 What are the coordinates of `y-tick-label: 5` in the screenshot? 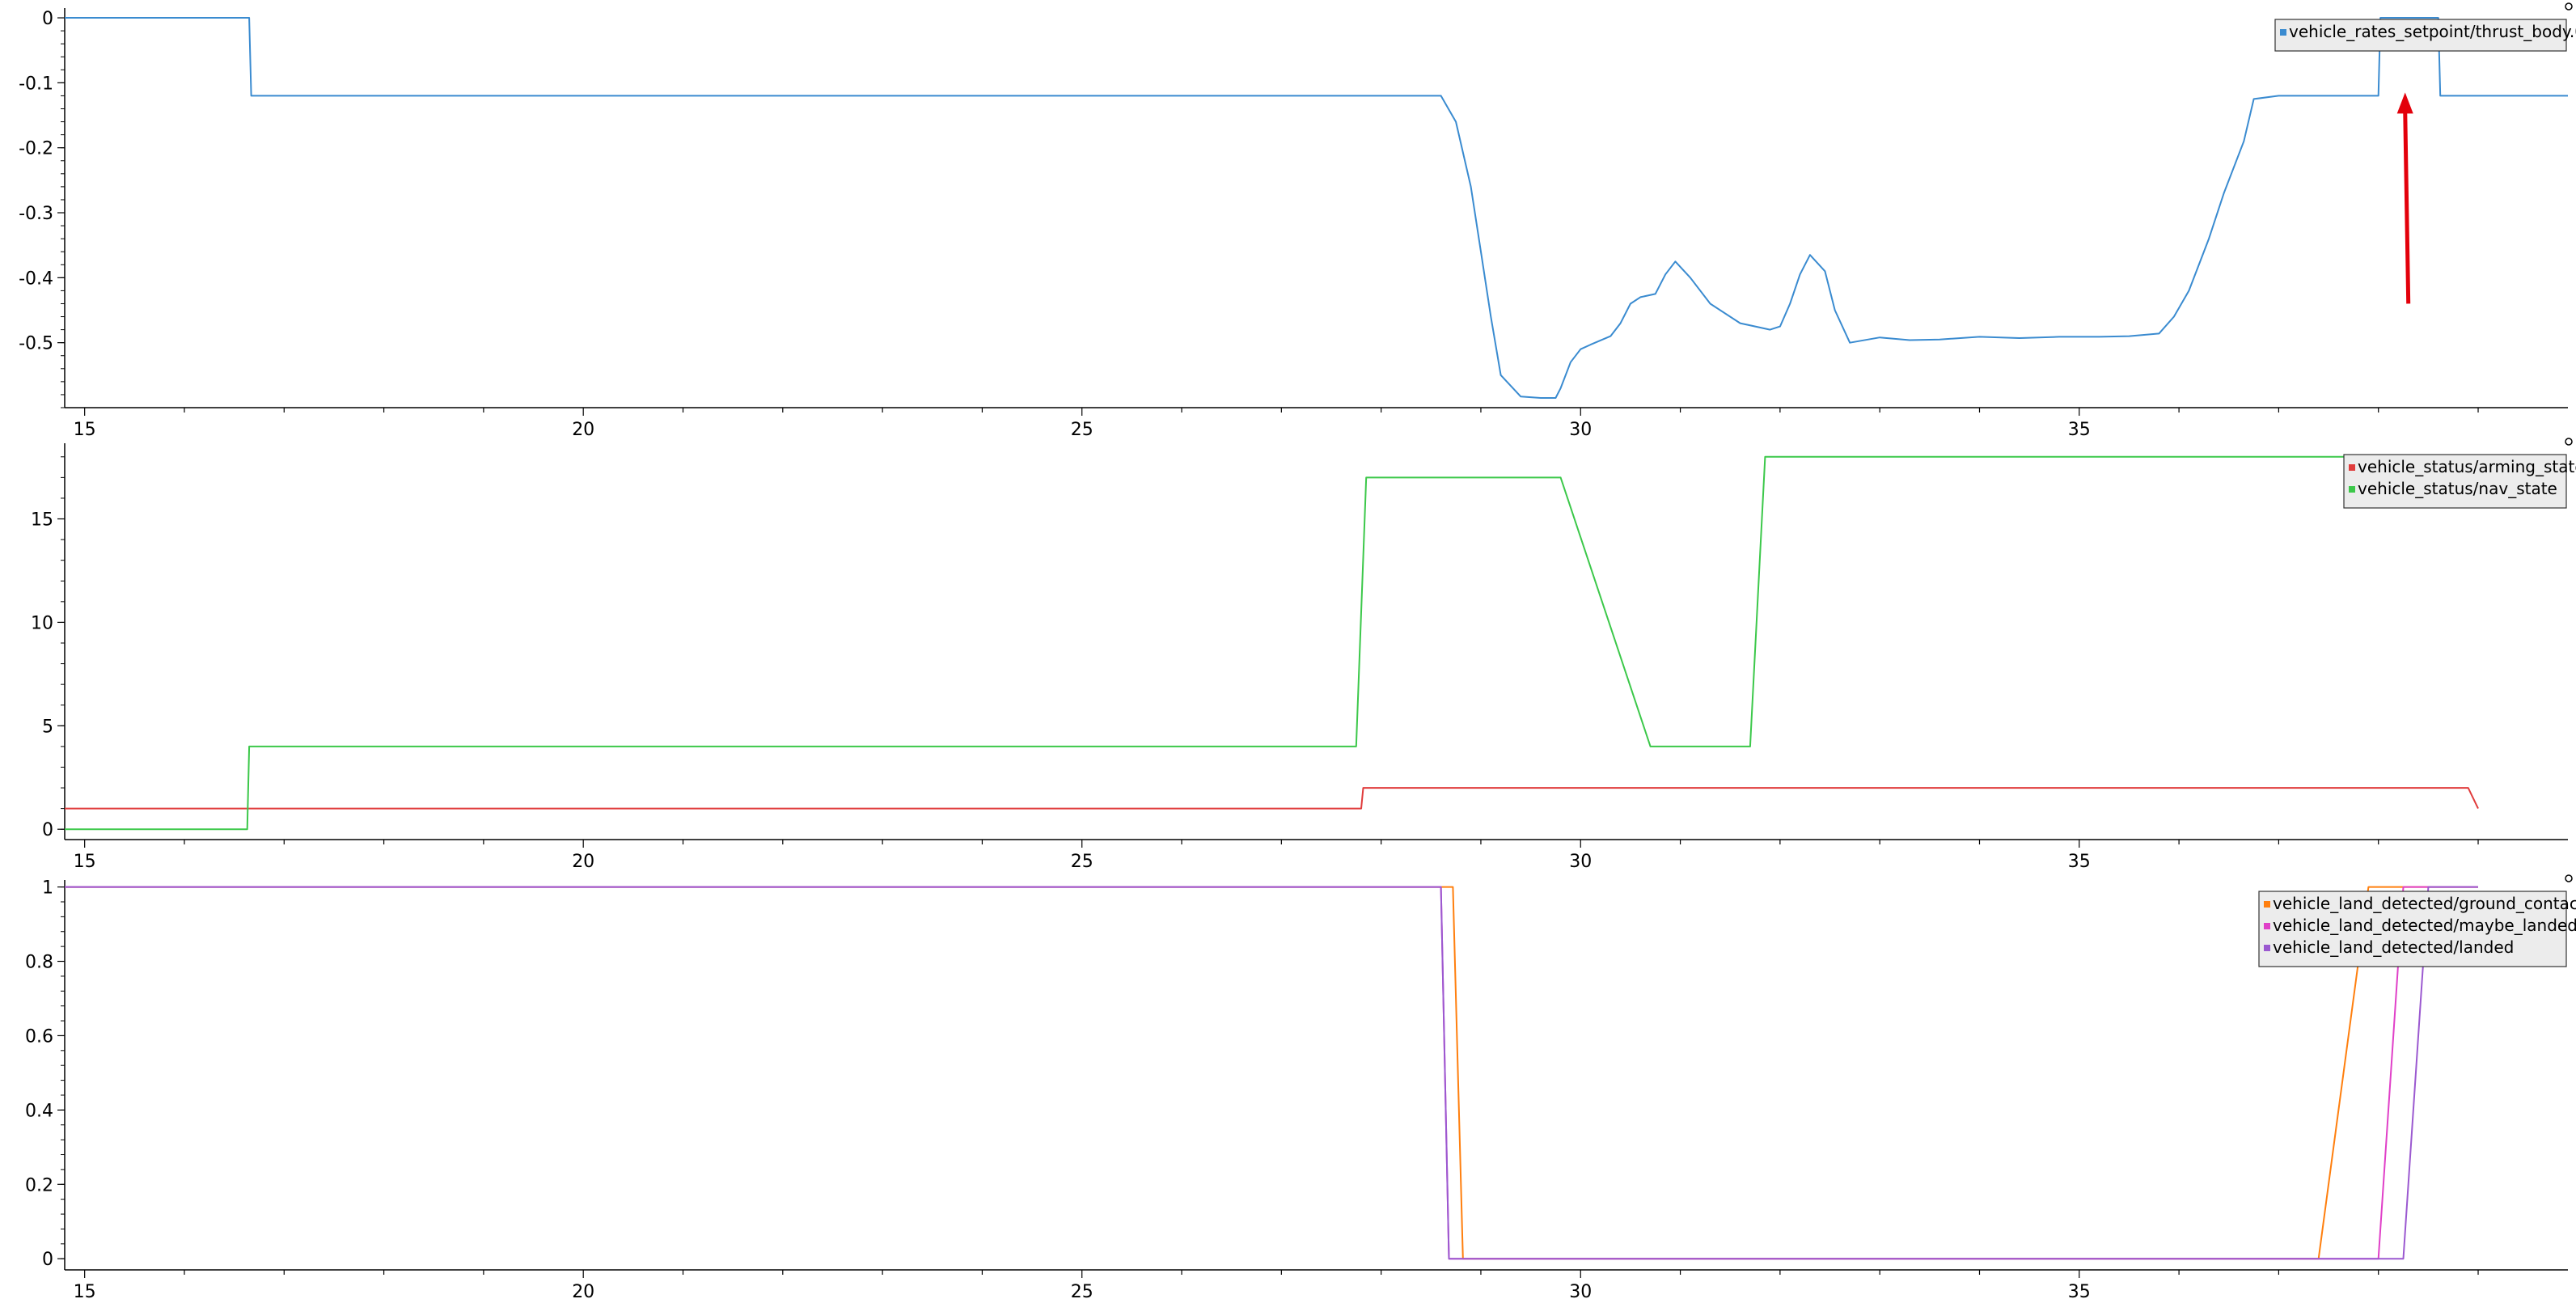 It's located at (48, 727).